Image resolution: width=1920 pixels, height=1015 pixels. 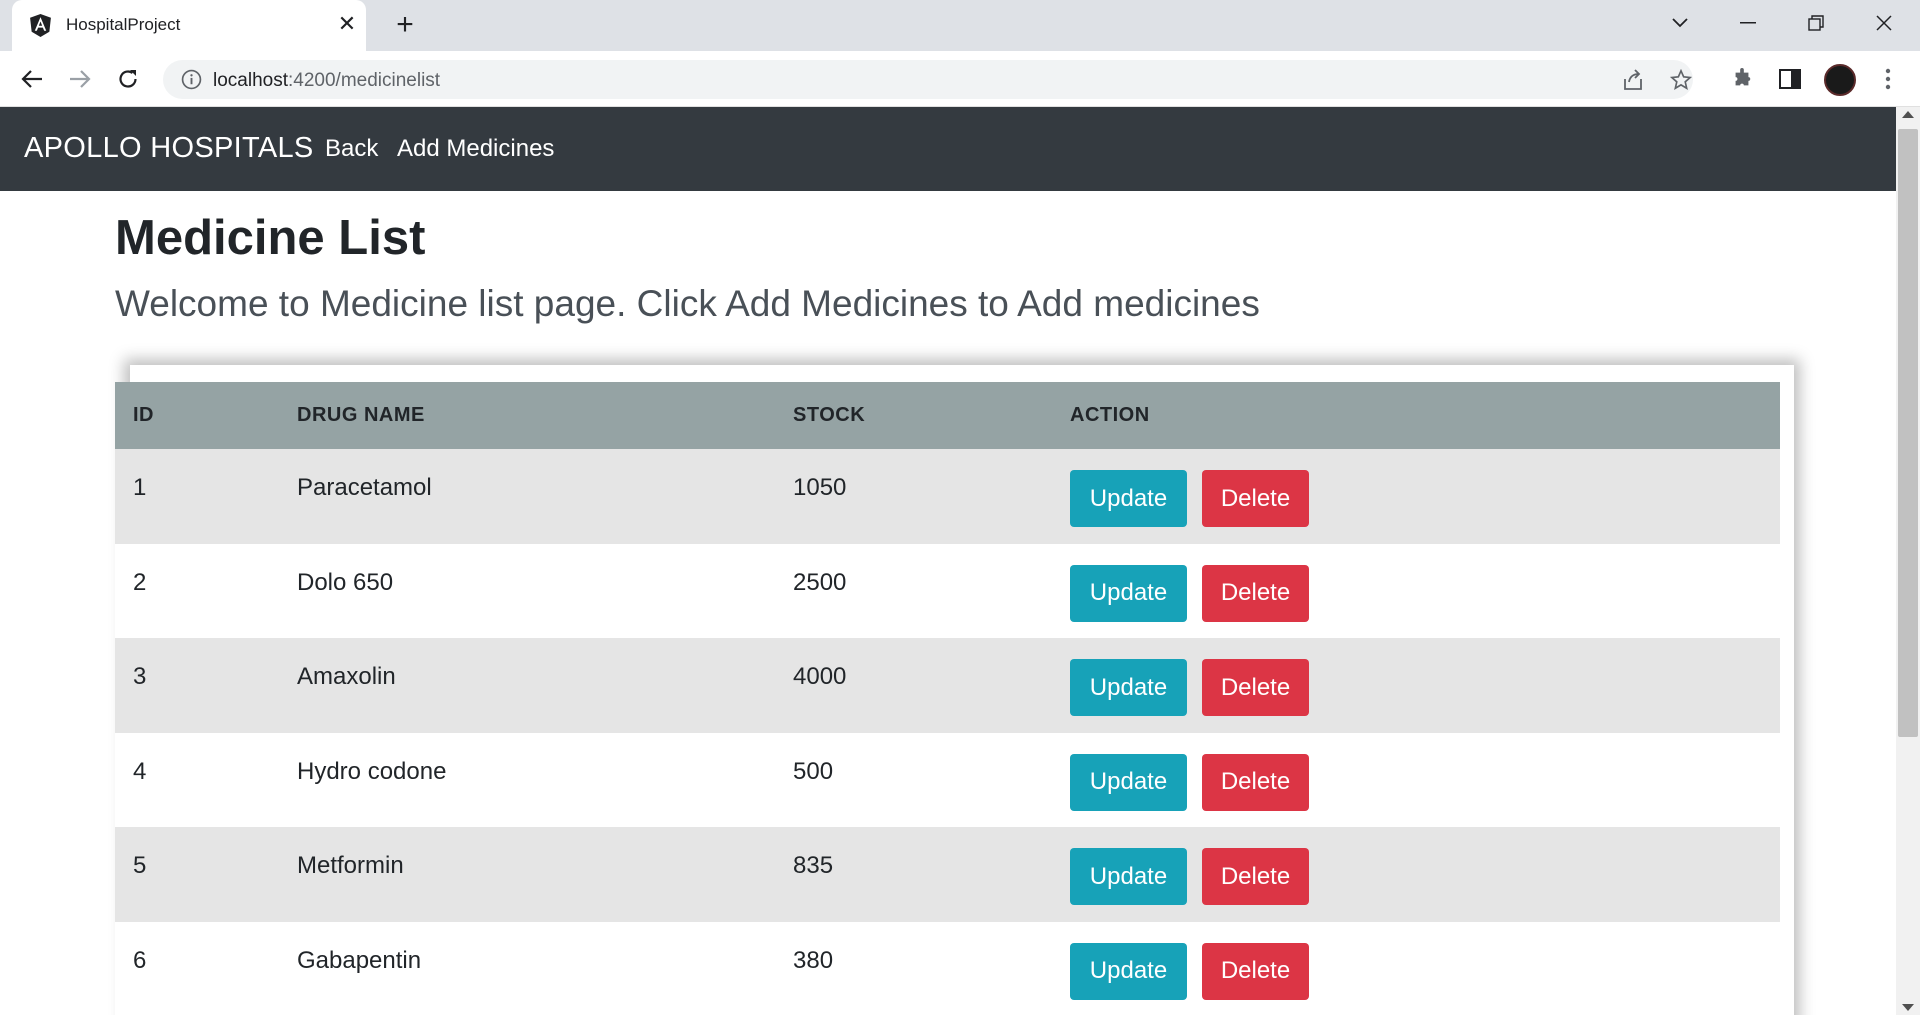 What do you see at coordinates (1888, 79) in the screenshot?
I see `kebab-menu-icon` at bounding box center [1888, 79].